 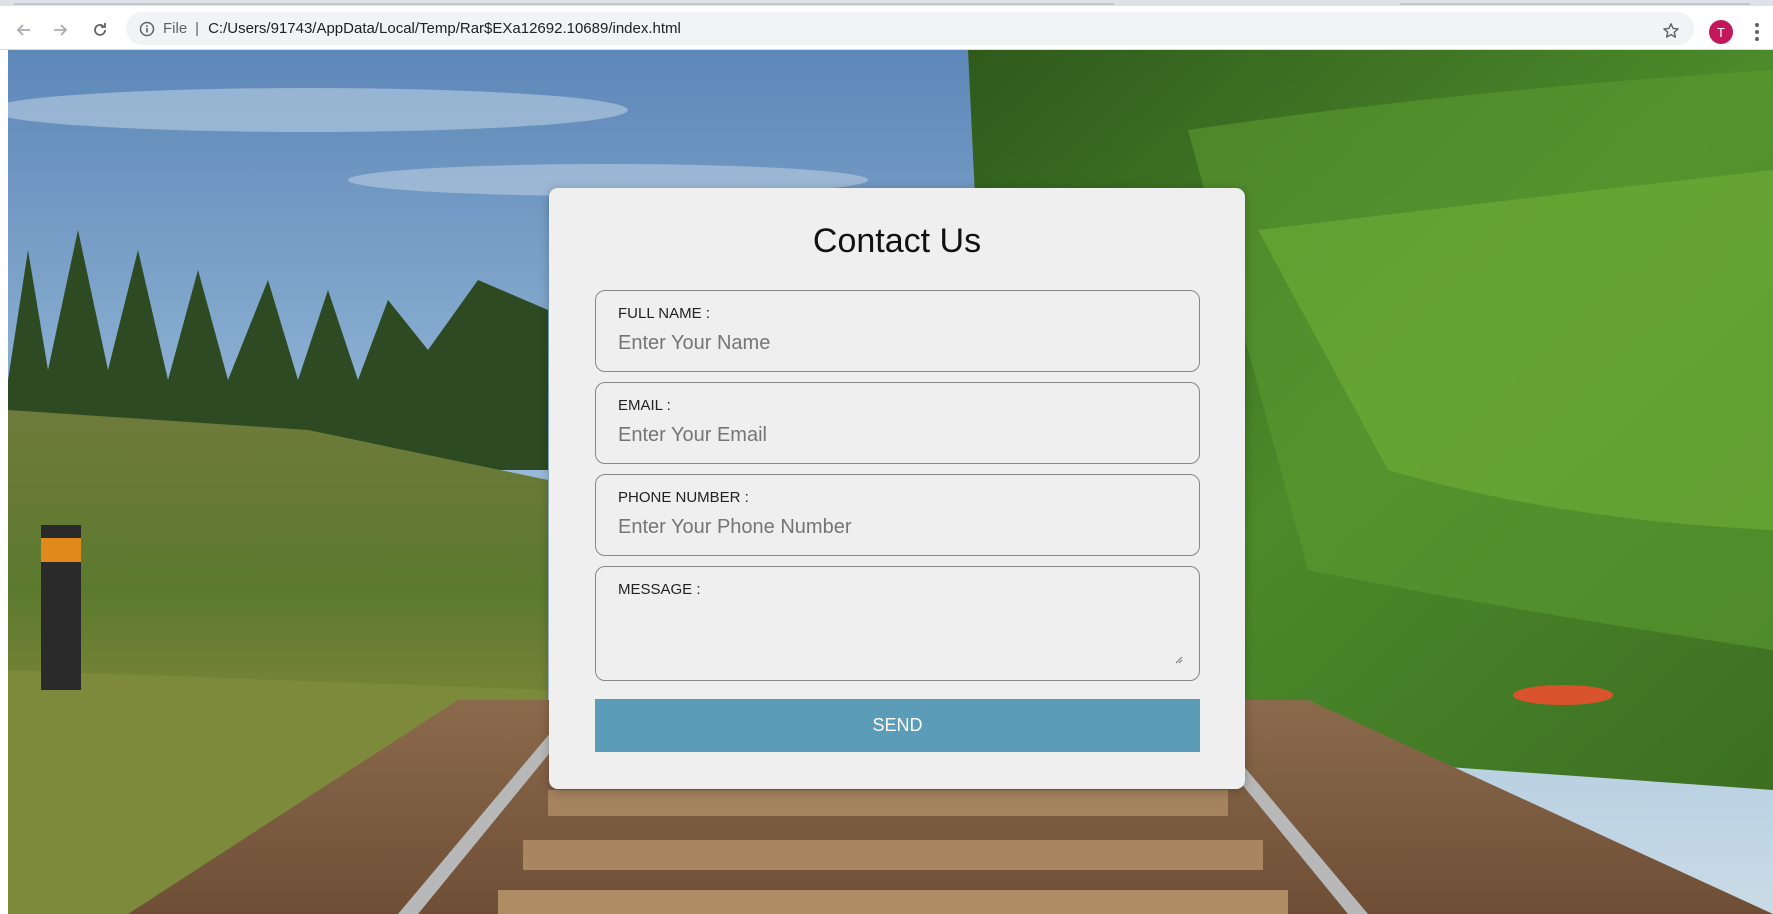 What do you see at coordinates (147, 29) in the screenshot?
I see `info-icon` at bounding box center [147, 29].